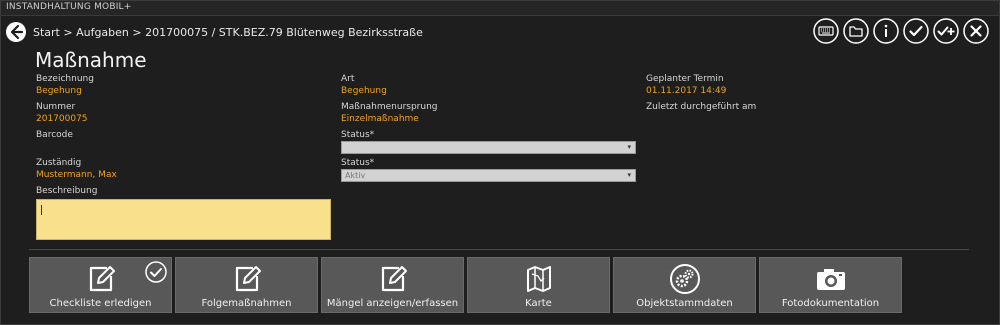  I want to click on check-plus-icon, so click(946, 31).